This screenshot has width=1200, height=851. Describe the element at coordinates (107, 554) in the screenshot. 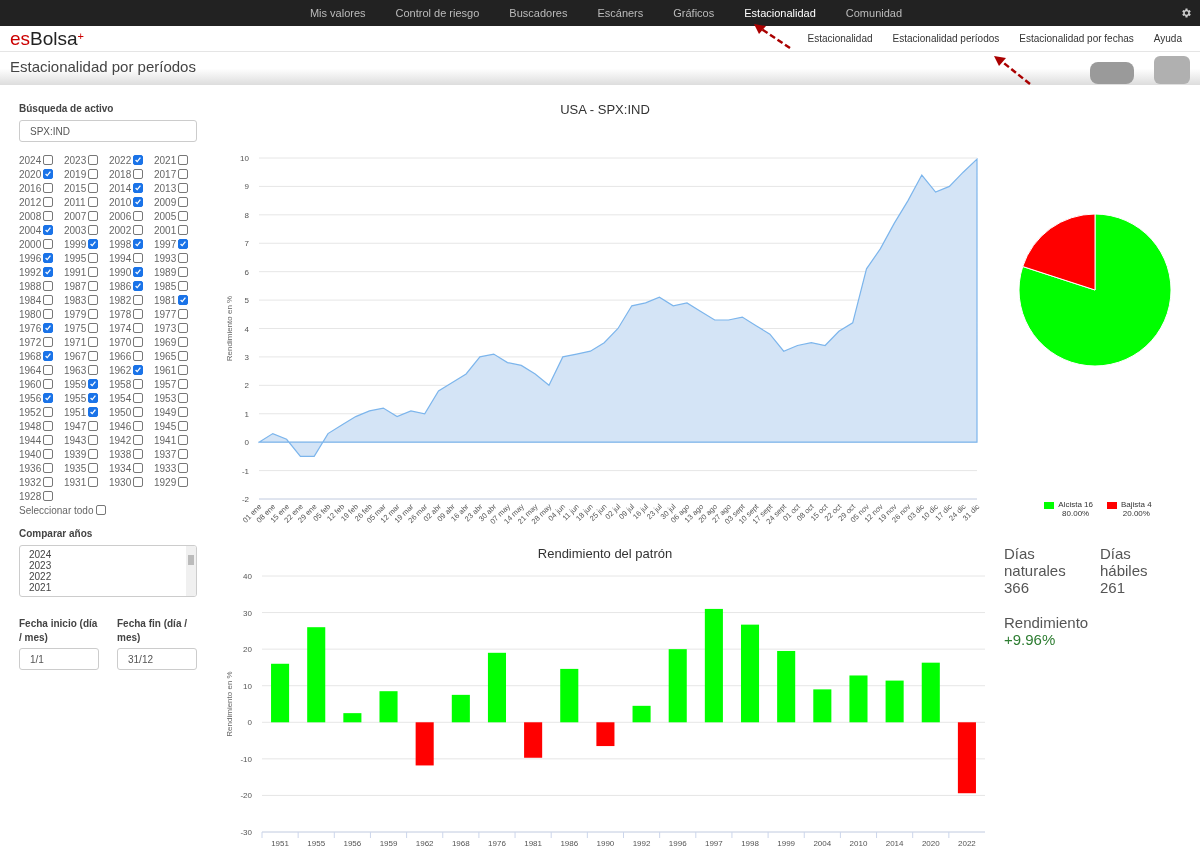

I see `list-option: 2024` at that location.